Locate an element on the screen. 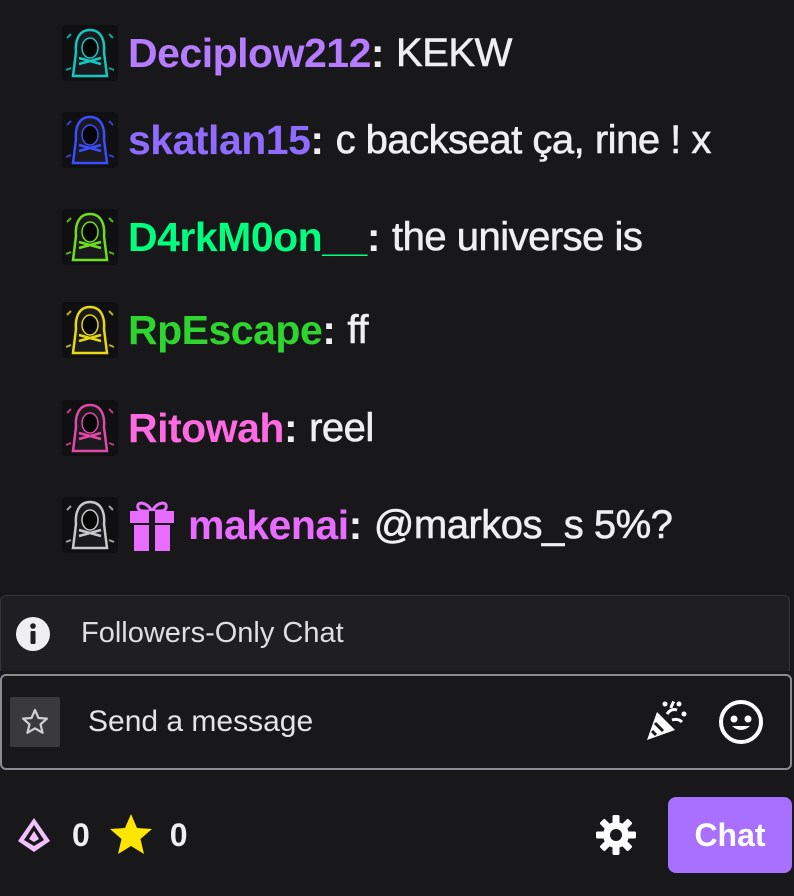 The width and height of the screenshot is (794, 896). chat-send-button: Chat is located at coordinates (730, 835).